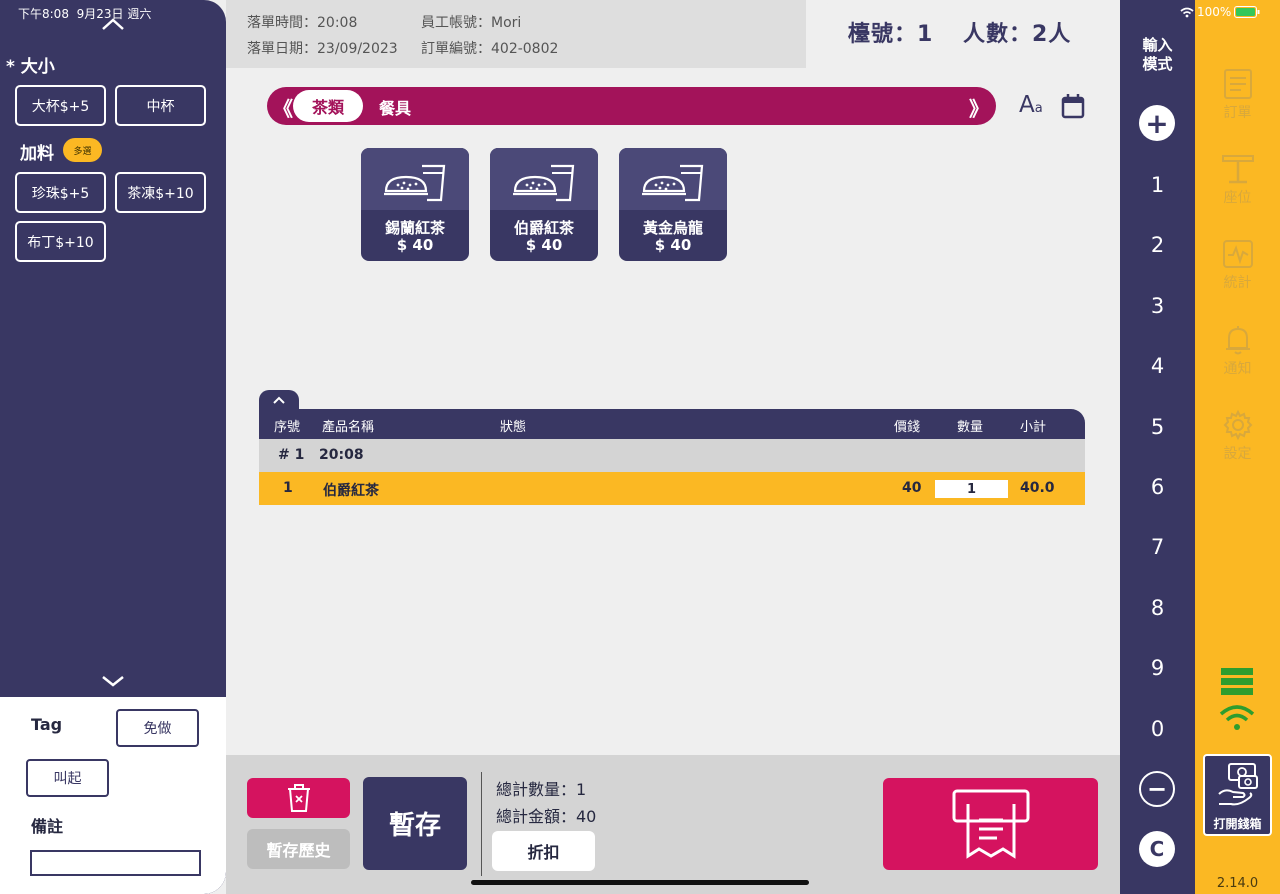  Describe the element at coordinates (415, 204) in the screenshot. I see `product-card-ceylon: 錫蘭紅茶 $ 40` at that location.